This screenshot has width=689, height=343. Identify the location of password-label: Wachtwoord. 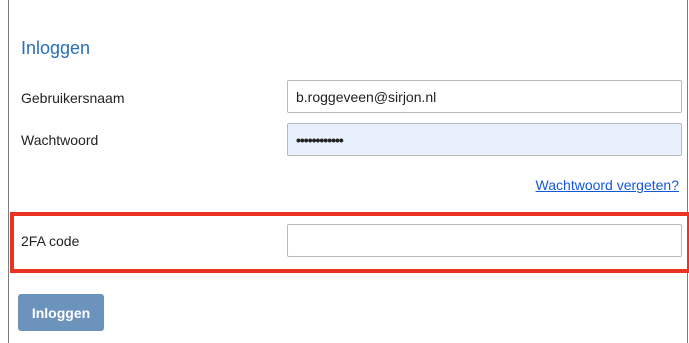
(60, 140).